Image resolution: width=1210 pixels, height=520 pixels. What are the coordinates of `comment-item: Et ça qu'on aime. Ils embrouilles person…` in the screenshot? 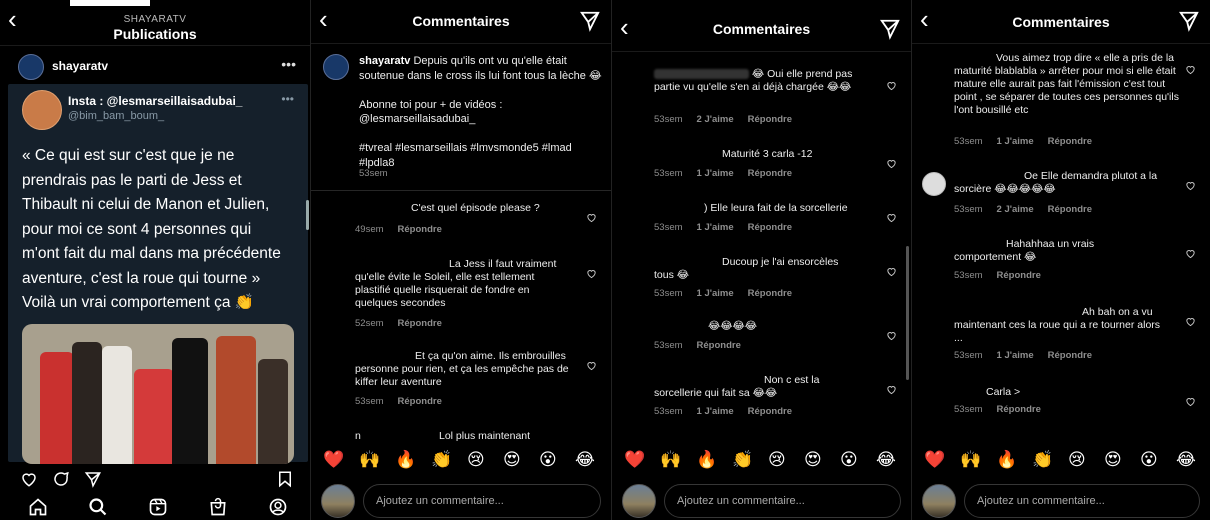 It's located at (461, 380).